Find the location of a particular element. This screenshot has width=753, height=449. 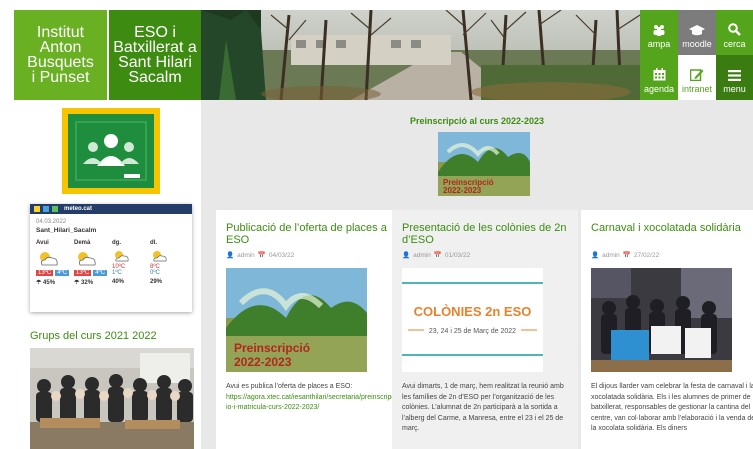

temp-min: 0ºC is located at coordinates (155, 273).